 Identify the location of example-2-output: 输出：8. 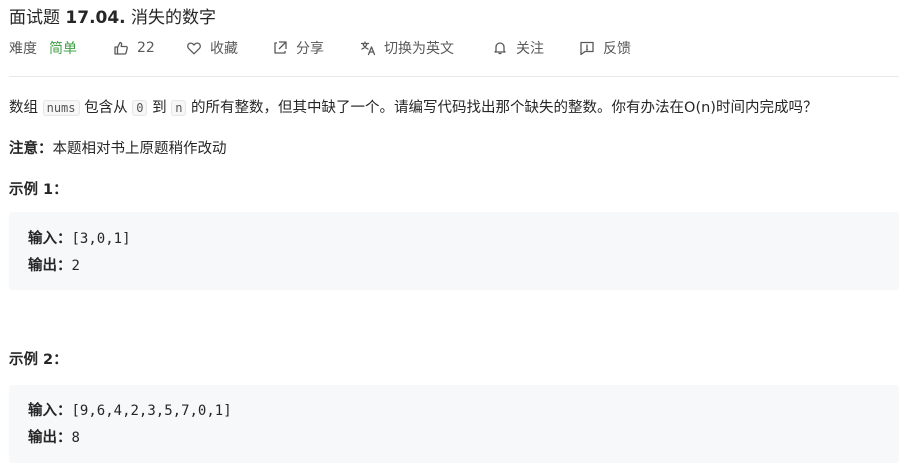
(54, 436).